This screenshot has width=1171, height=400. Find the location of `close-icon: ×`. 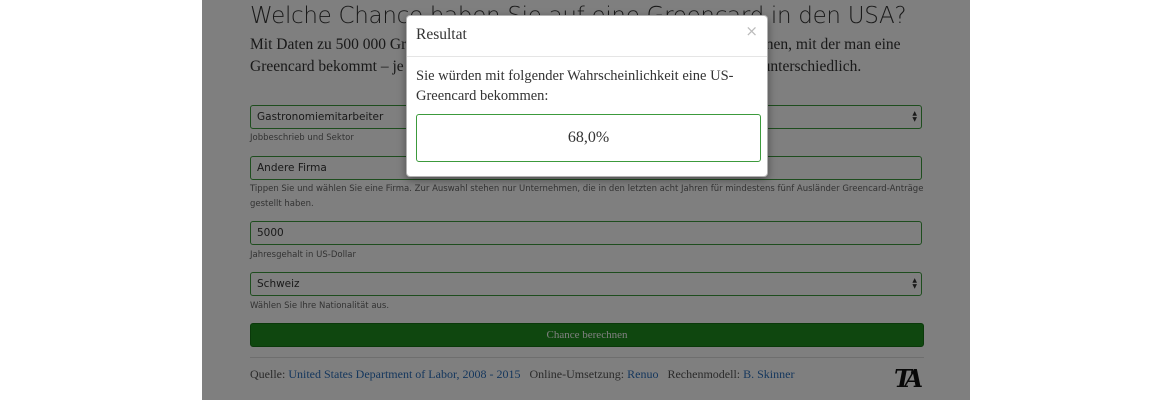

close-icon: × is located at coordinates (751, 31).